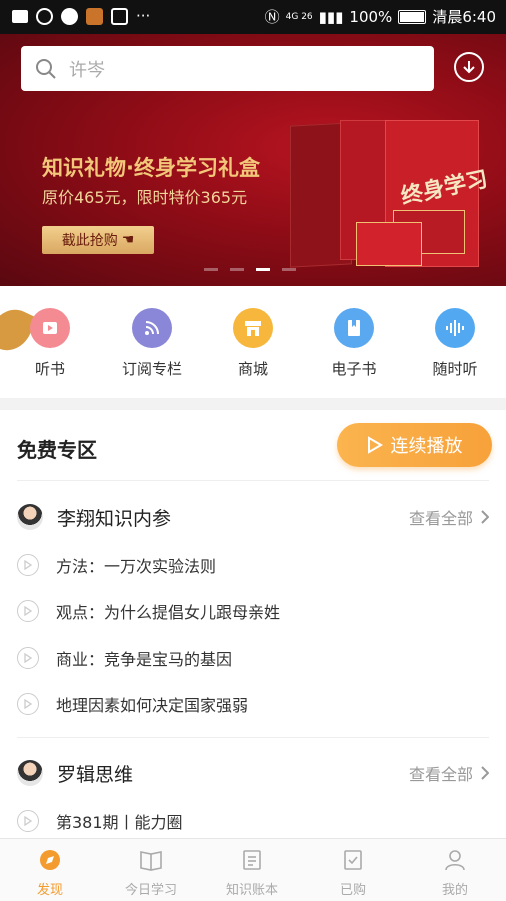 This screenshot has width=506, height=901. I want to click on search-bar: 许岑, so click(227, 68).